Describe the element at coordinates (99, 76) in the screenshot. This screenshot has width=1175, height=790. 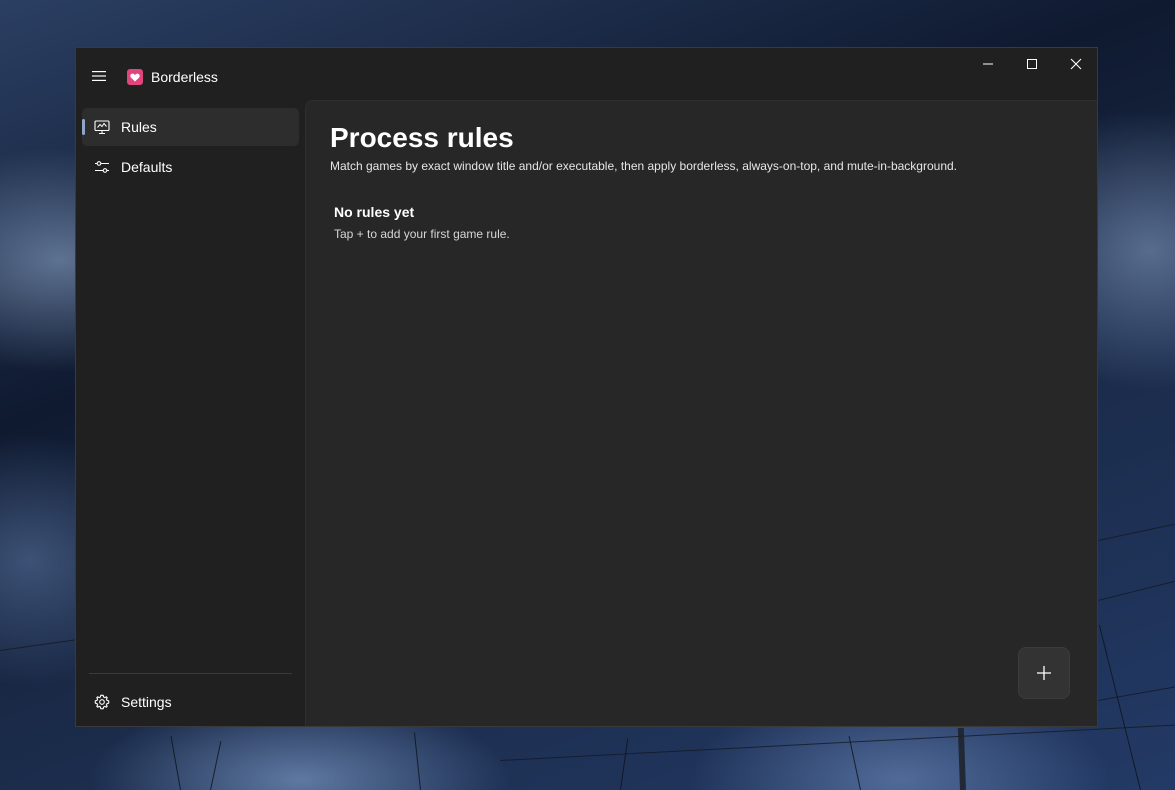
I see `hamburger-menu-icon` at that location.